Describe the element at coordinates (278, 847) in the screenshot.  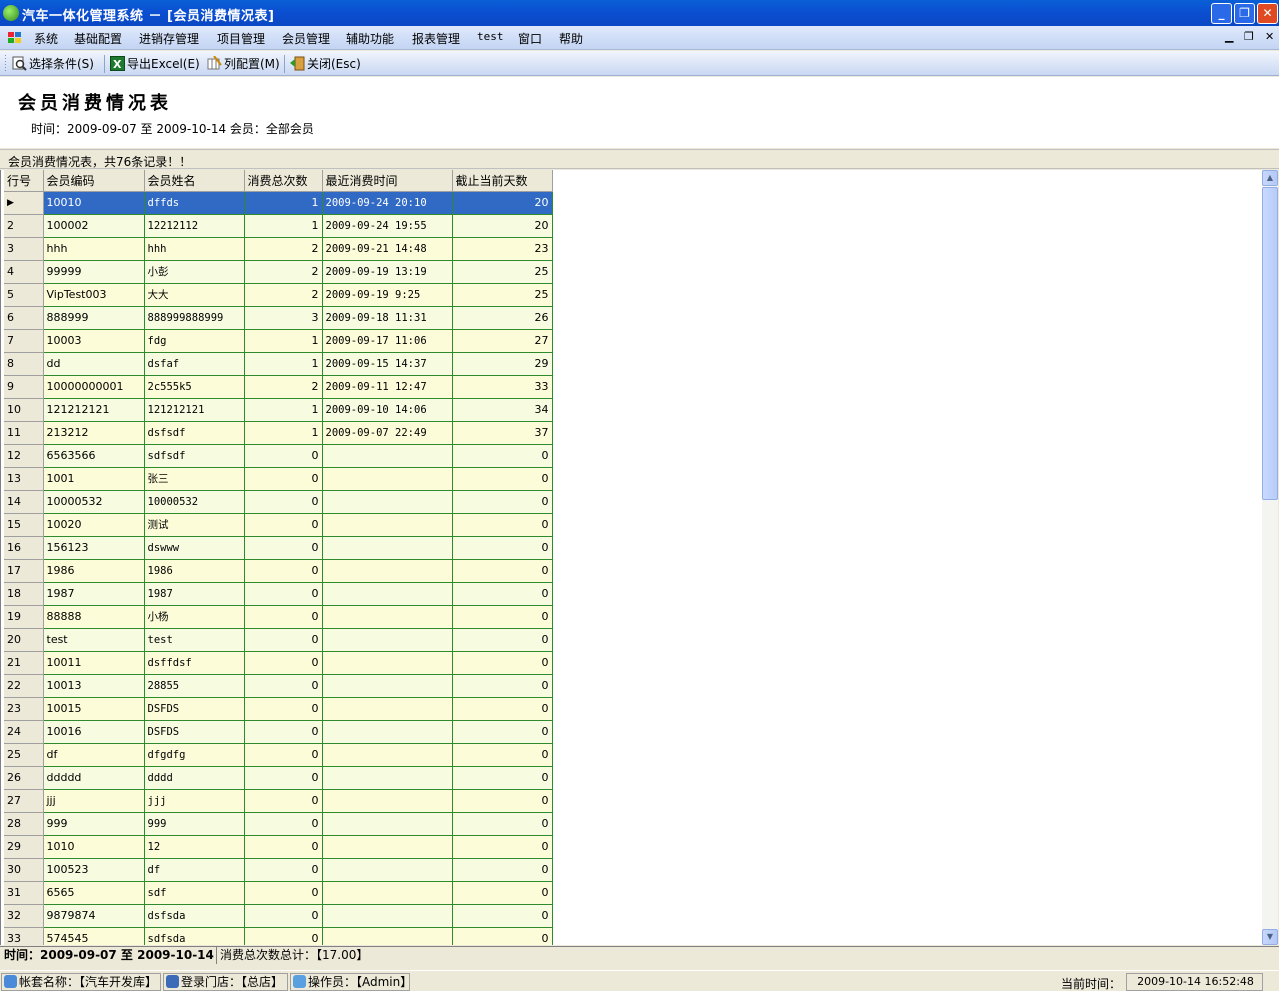
I see `table-row: 29 1010 12 0 0` at that location.